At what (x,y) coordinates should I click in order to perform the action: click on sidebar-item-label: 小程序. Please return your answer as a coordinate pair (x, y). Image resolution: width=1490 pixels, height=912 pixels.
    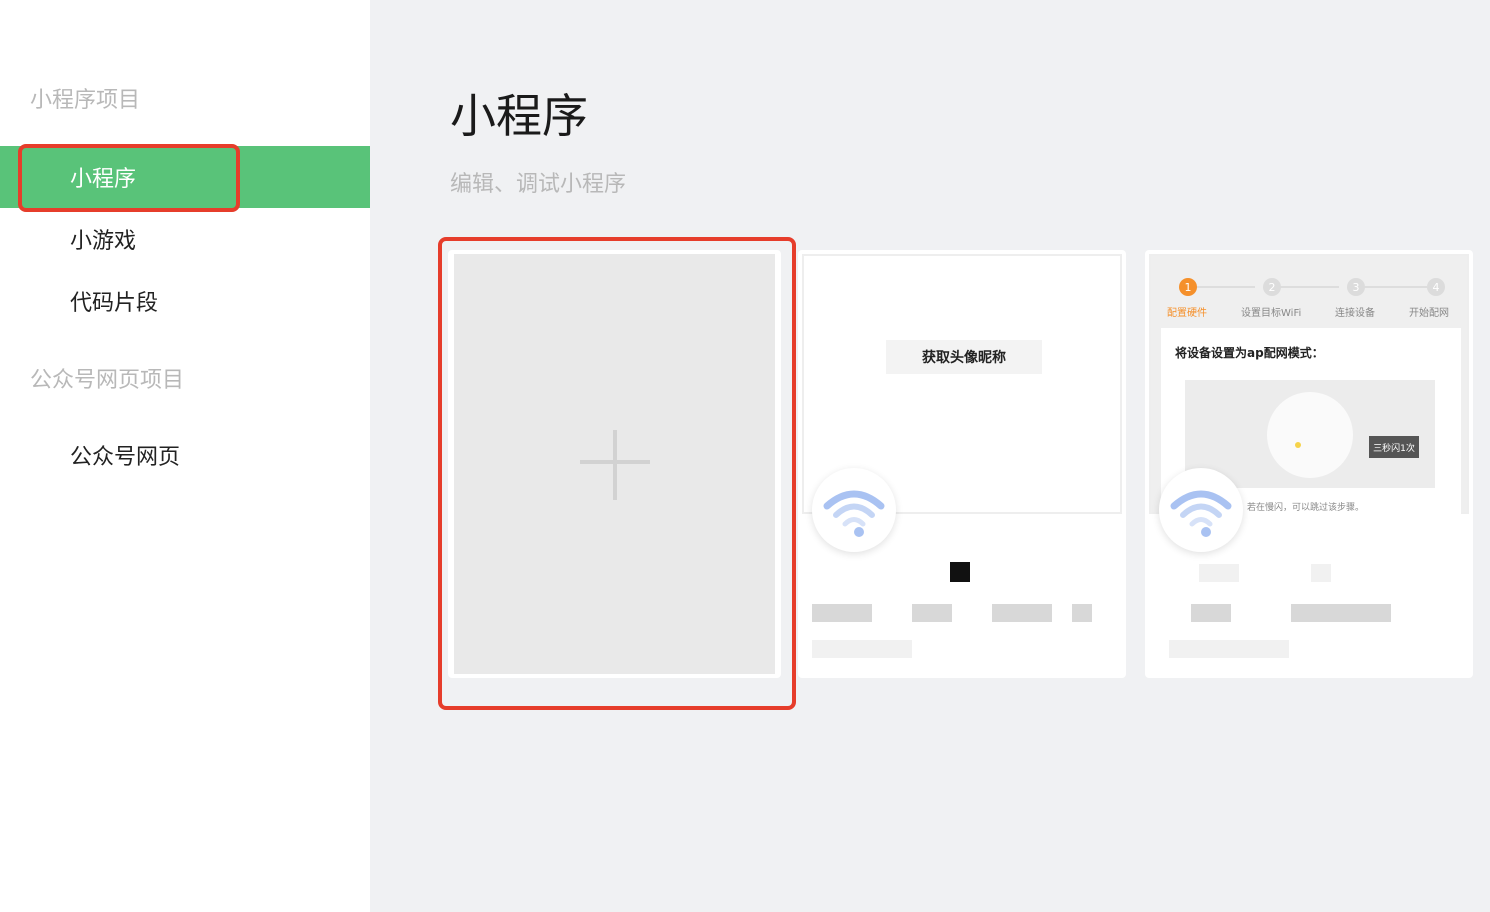
    Looking at the image, I should click on (103, 179).